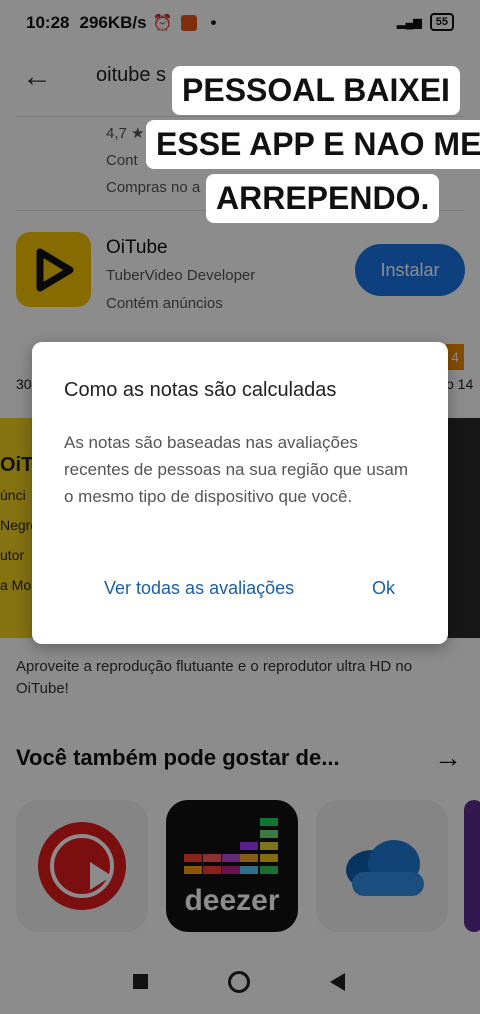 The width and height of the screenshot is (480, 1014). Describe the element at coordinates (316, 90) in the screenshot. I see `caption-line: PESSOAL BAIXEI` at that location.